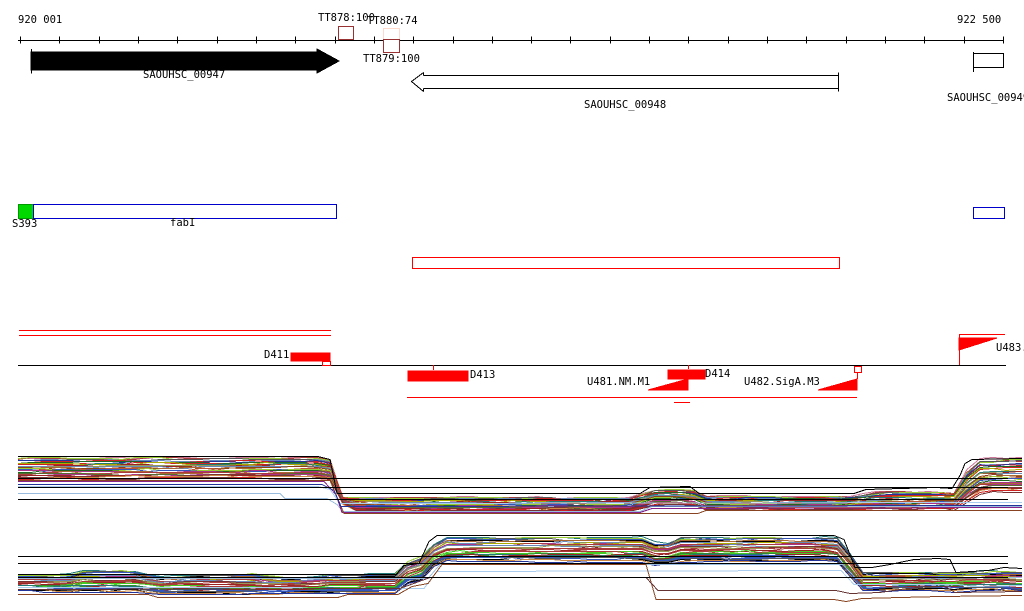 The width and height of the screenshot is (1024, 611). What do you see at coordinates (391, 59) in the screenshot?
I see `label-tt879: TT879:100` at bounding box center [391, 59].